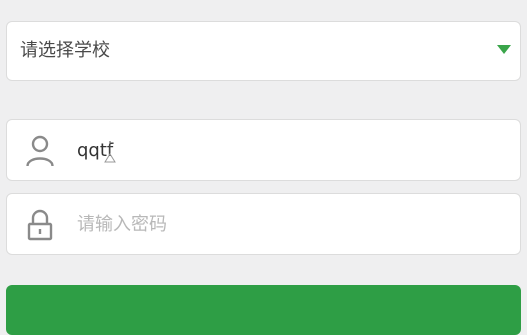 The width and height of the screenshot is (527, 335). Describe the element at coordinates (504, 49) in the screenshot. I see `triangle-down-icon` at that location.